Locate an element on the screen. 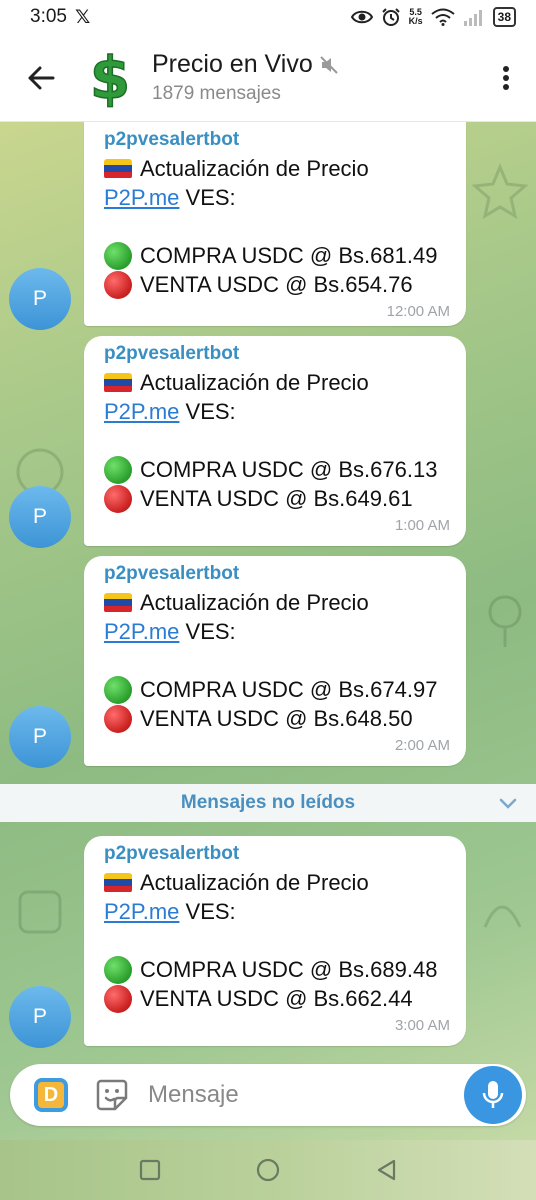  microphone-icon is located at coordinates (493, 1094).